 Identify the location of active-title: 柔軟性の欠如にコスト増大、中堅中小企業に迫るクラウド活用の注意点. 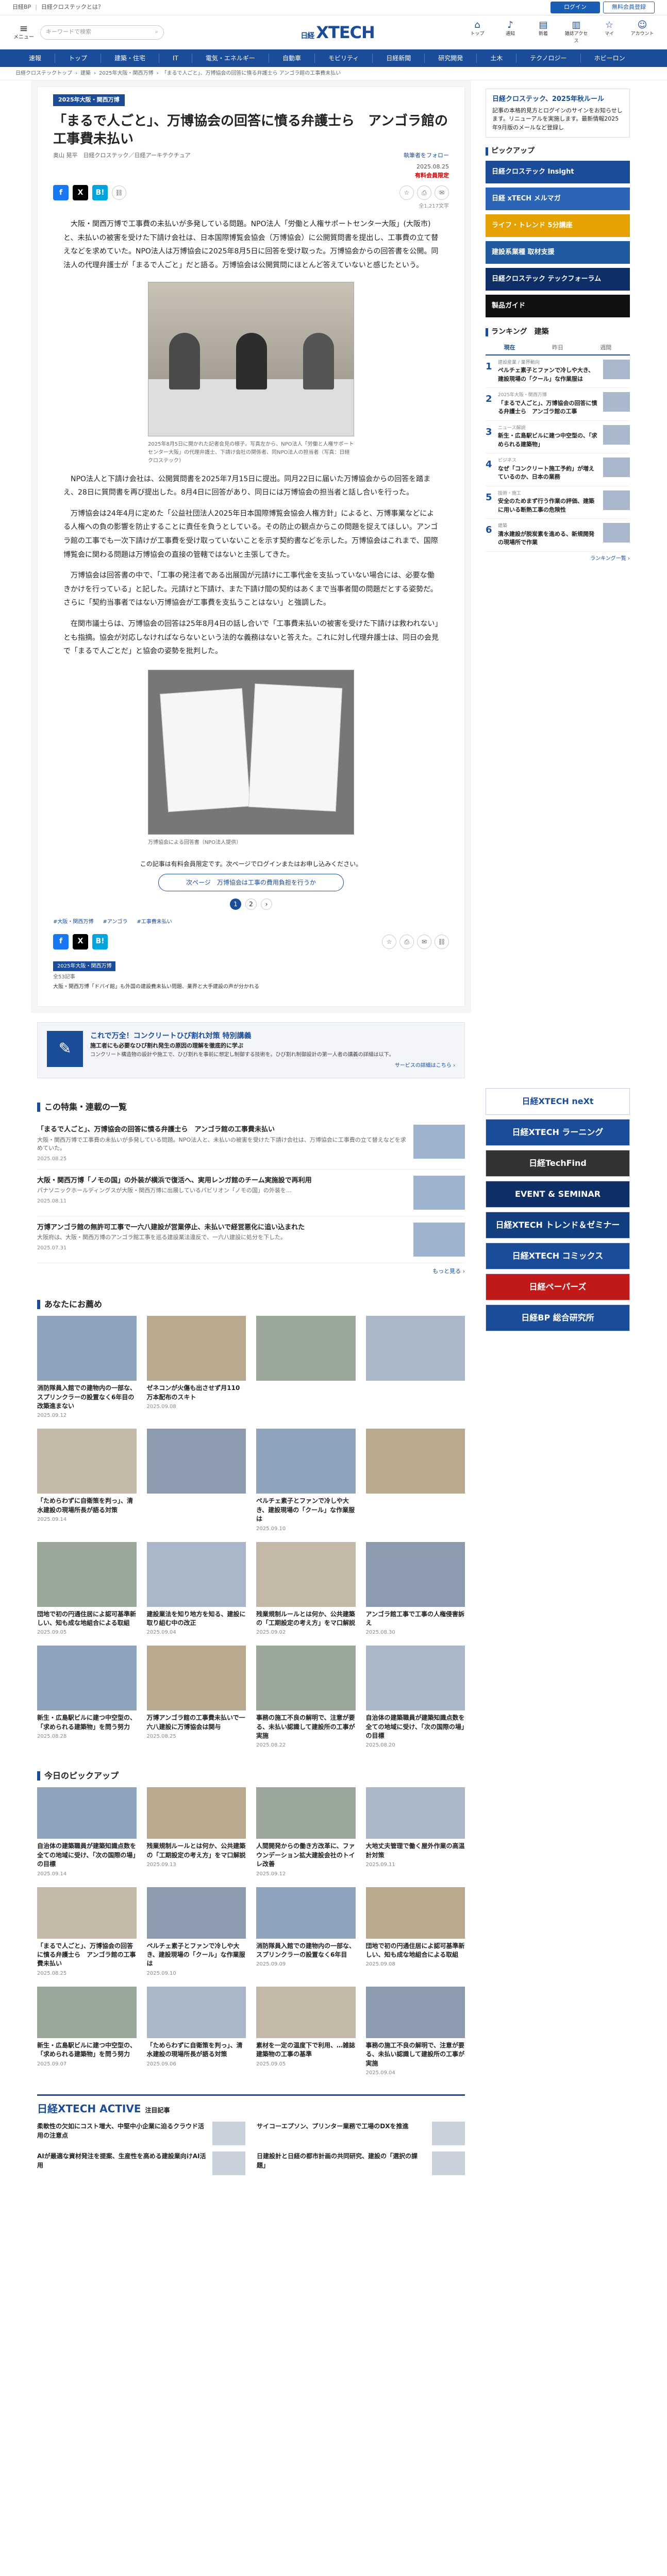
(122, 2133).